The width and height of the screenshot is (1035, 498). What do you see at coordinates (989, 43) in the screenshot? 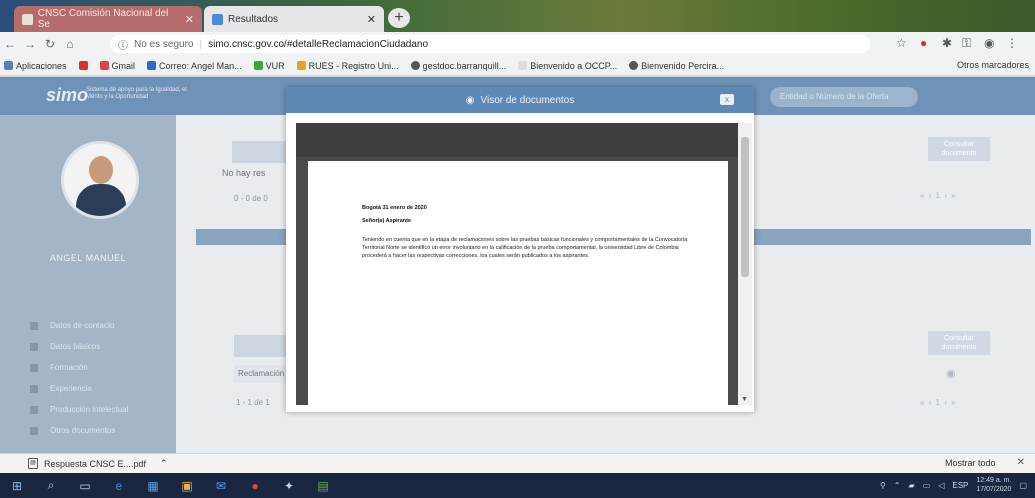
I see `profile-icon: ◉` at bounding box center [989, 43].